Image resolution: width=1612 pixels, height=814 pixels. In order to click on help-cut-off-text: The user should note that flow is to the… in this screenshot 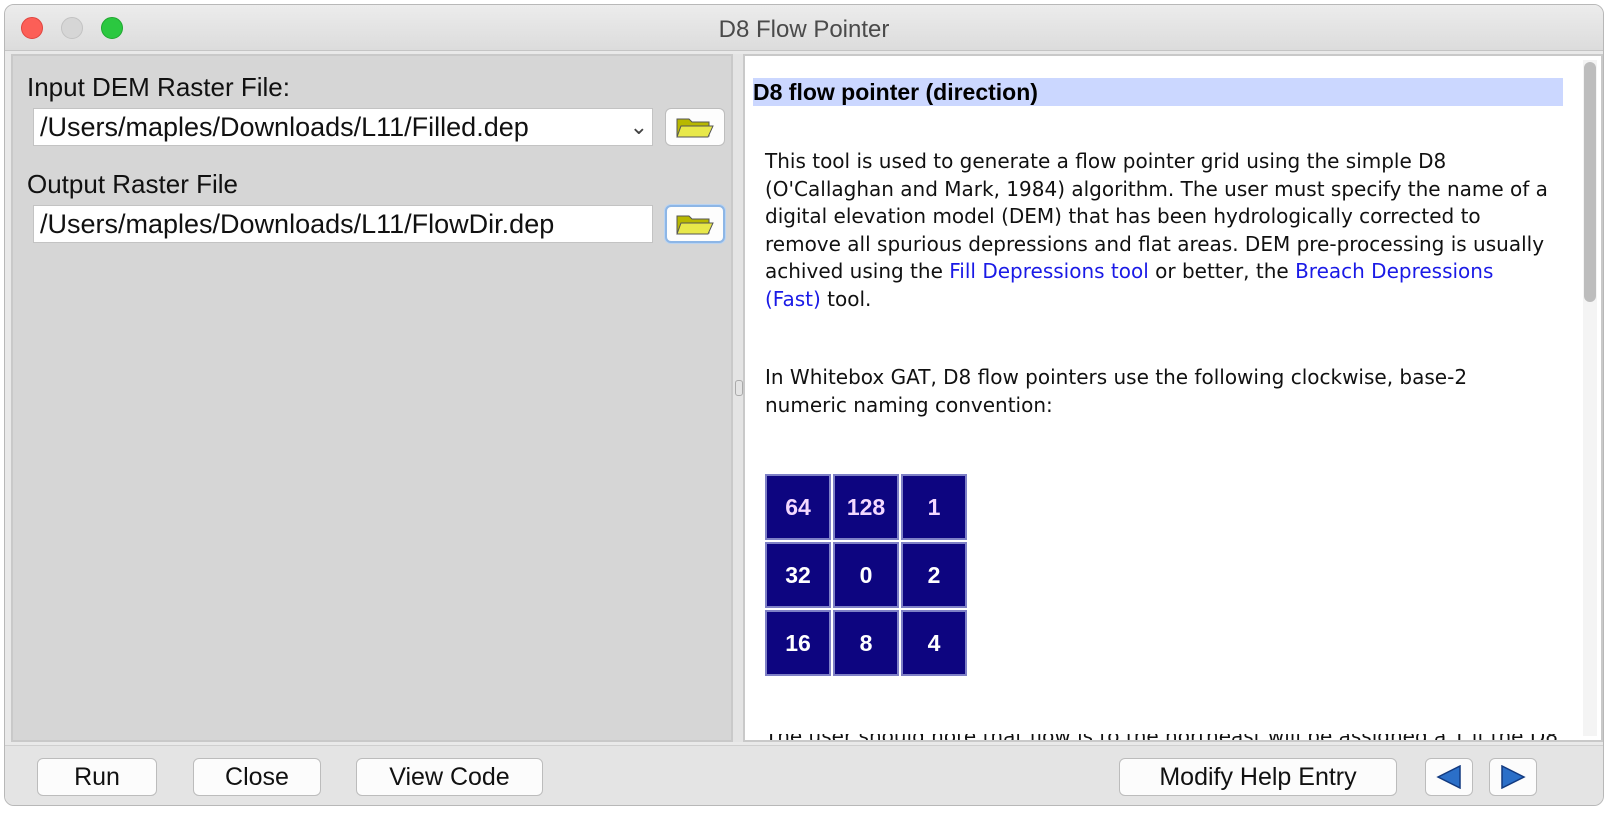, I will do `click(1165, 737)`.